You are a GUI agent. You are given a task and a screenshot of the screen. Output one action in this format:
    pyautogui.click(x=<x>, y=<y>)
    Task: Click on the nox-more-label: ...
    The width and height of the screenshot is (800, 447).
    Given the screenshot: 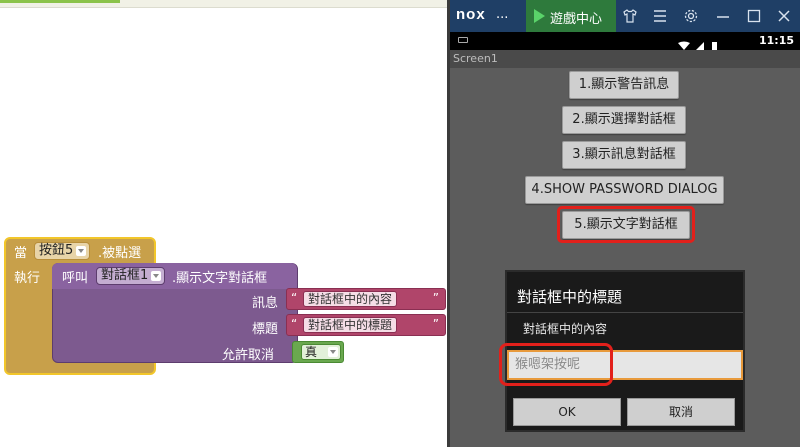 What is the action you would take?
    pyautogui.click(x=502, y=14)
    